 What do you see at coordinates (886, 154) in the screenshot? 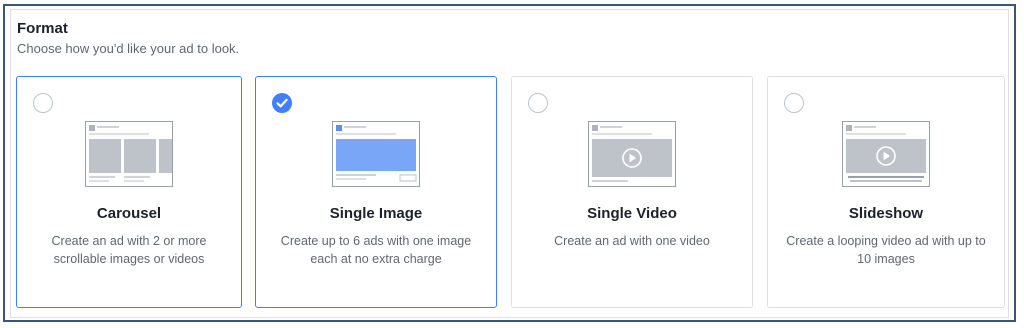
I see `slideshow-icon` at bounding box center [886, 154].